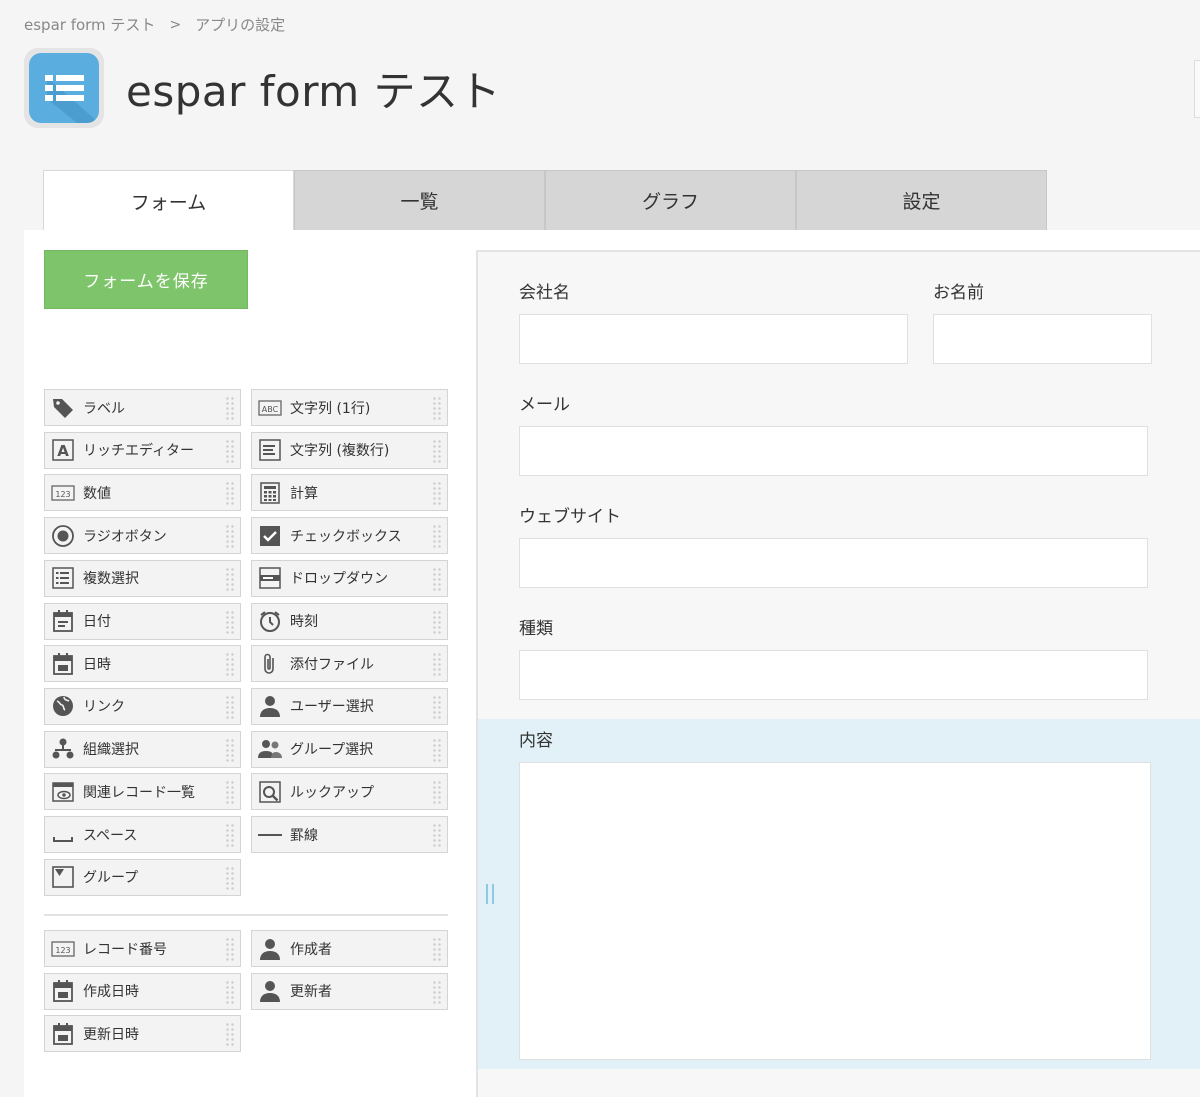 This screenshot has height=1097, width=1200. Describe the element at coordinates (142, 578) in the screenshot. I see `palette-field-item: 複数選択` at that location.